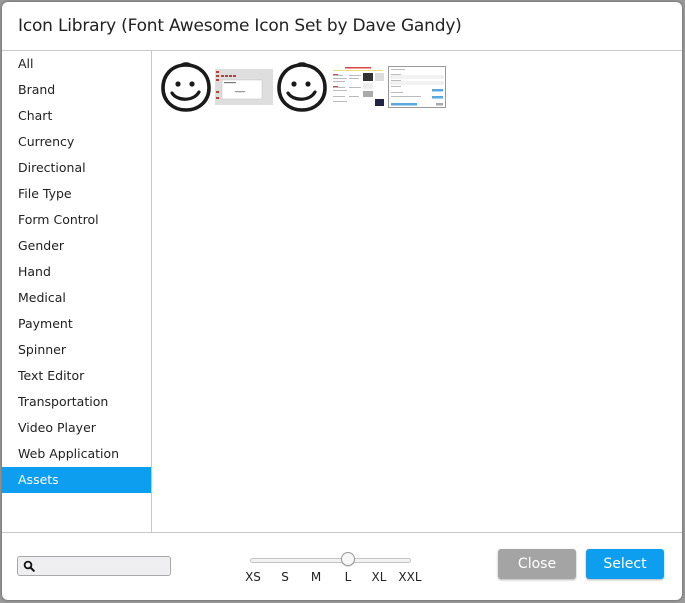  What do you see at coordinates (253, 577) in the screenshot?
I see `size-label-xs: XS` at bounding box center [253, 577].